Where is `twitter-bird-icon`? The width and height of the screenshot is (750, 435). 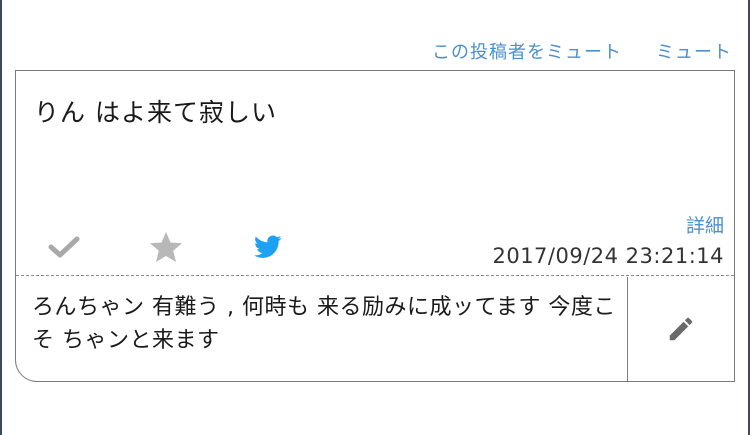
twitter-bird-icon is located at coordinates (268, 246).